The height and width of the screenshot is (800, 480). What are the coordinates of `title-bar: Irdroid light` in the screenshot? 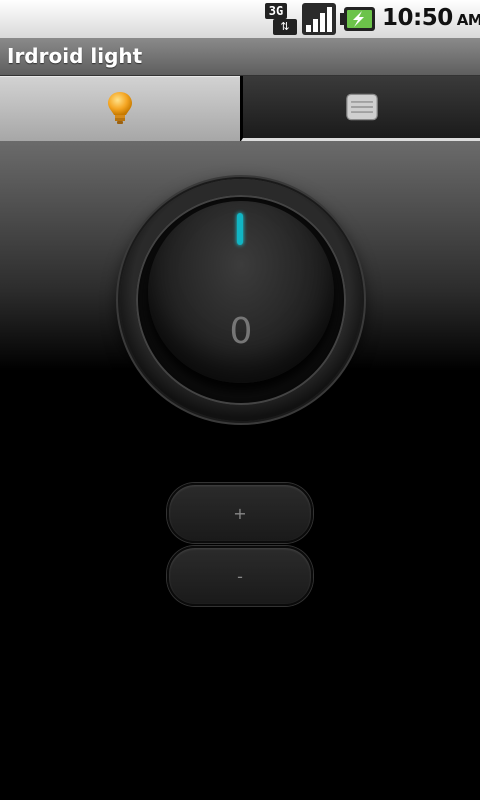 It's located at (240, 57).